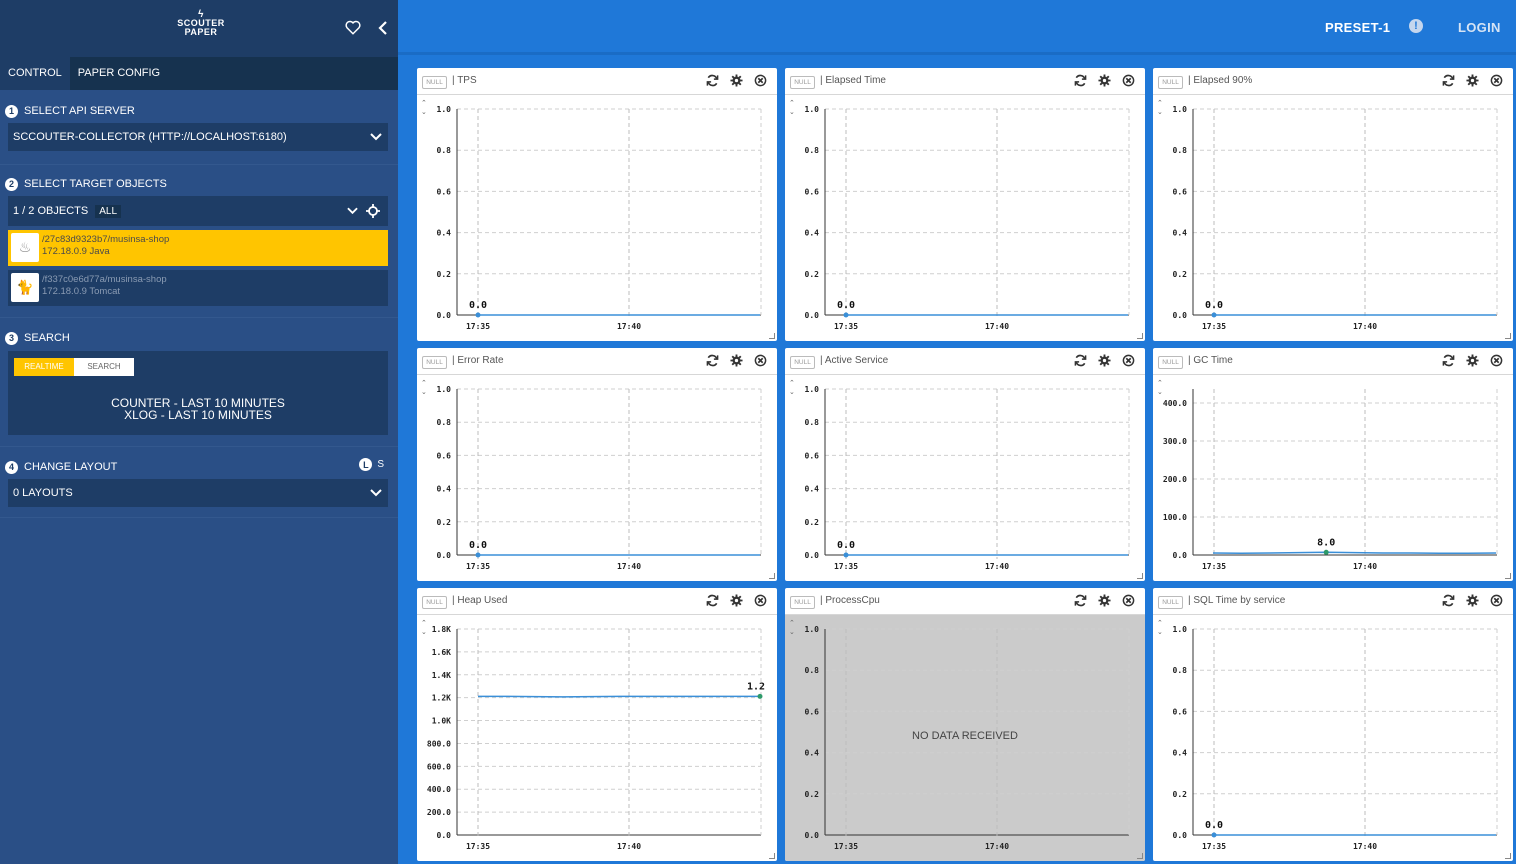  I want to click on y-tick-label: 0.2, so click(812, 274).